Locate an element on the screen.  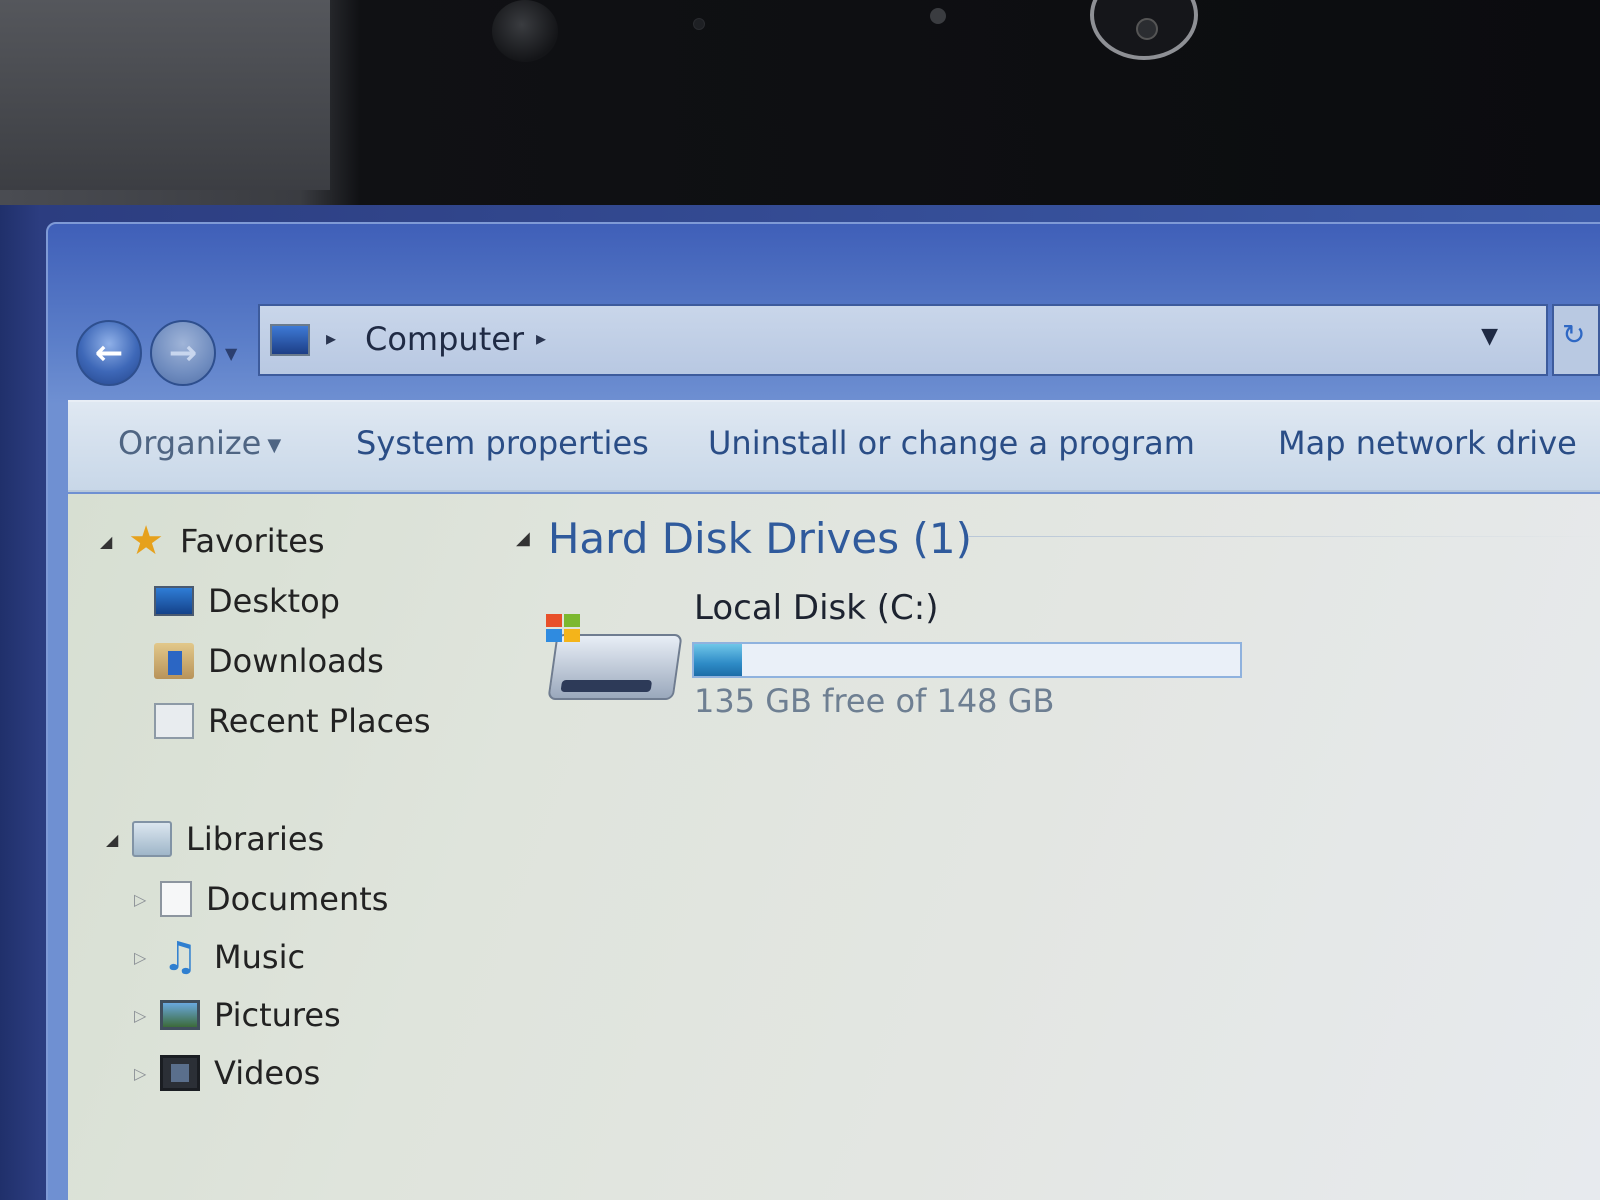
star-icon: ★ is located at coordinates (146, 541).